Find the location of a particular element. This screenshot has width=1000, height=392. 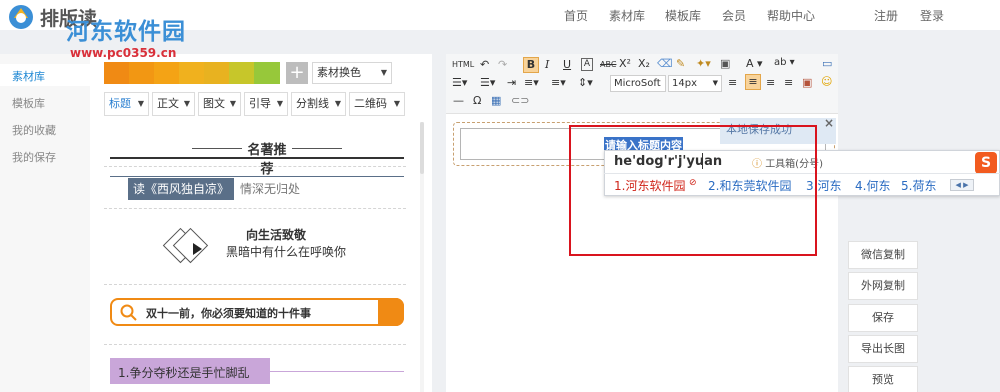

image-icon: ▣ is located at coordinates (807, 82).